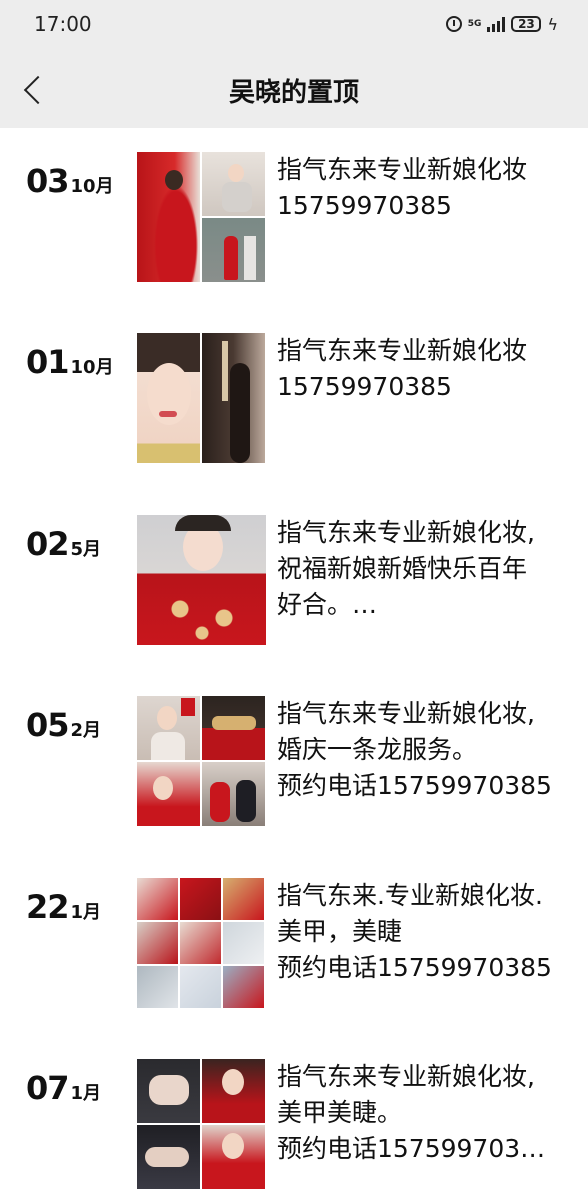 Image resolution: width=588 pixels, height=1200 pixels. What do you see at coordinates (48, 544) in the screenshot?
I see `post-day: 02` at bounding box center [48, 544].